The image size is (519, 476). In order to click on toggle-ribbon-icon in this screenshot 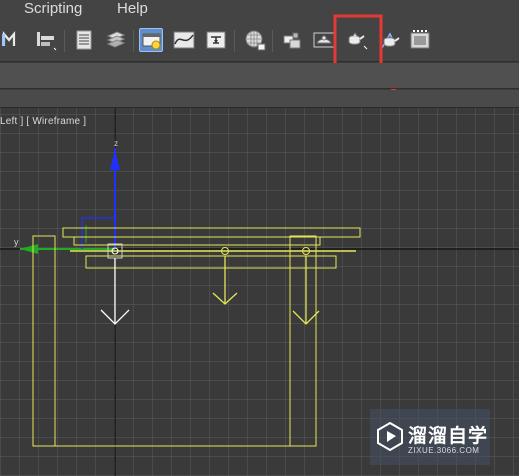, I will do `click(151, 40)`.